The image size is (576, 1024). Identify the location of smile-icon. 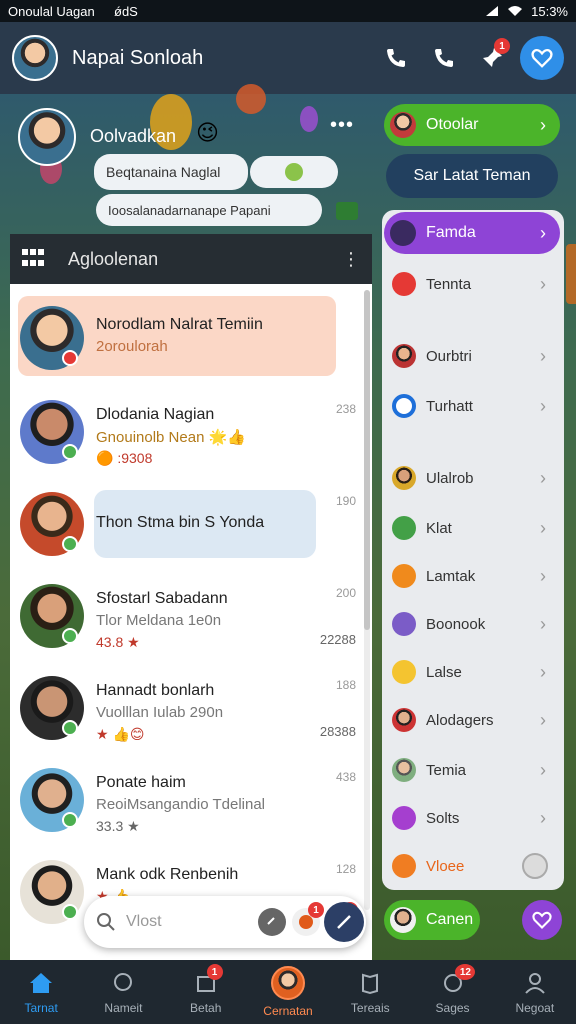
(404, 866).